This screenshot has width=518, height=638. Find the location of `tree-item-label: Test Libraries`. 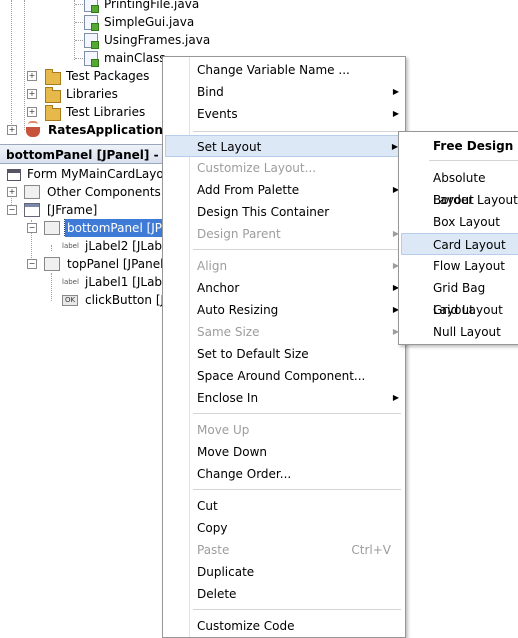

tree-item-label: Test Libraries is located at coordinates (106, 112).